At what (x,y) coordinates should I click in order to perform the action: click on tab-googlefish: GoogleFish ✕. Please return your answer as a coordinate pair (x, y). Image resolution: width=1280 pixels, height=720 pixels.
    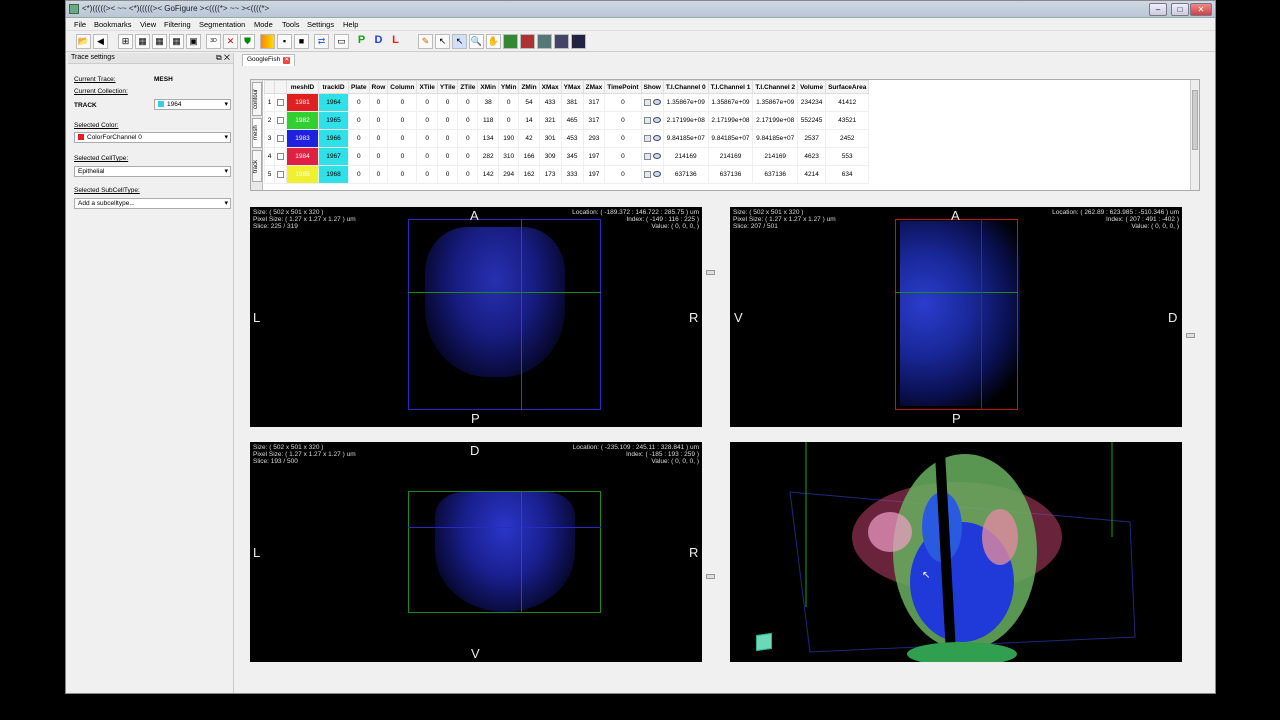
    Looking at the image, I should click on (269, 60).